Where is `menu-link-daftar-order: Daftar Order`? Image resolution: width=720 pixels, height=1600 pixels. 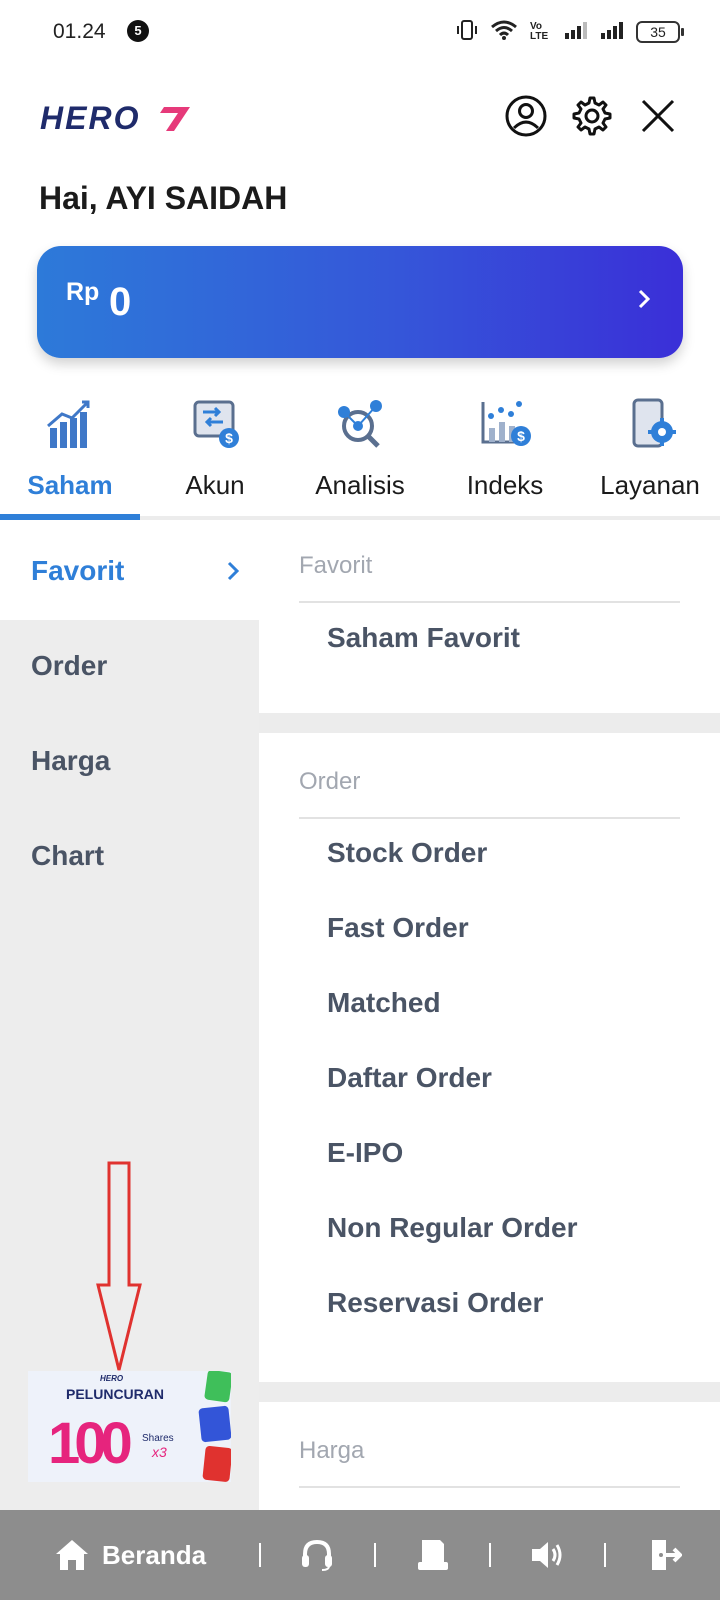 menu-link-daftar-order: Daftar Order is located at coordinates (409, 1078).